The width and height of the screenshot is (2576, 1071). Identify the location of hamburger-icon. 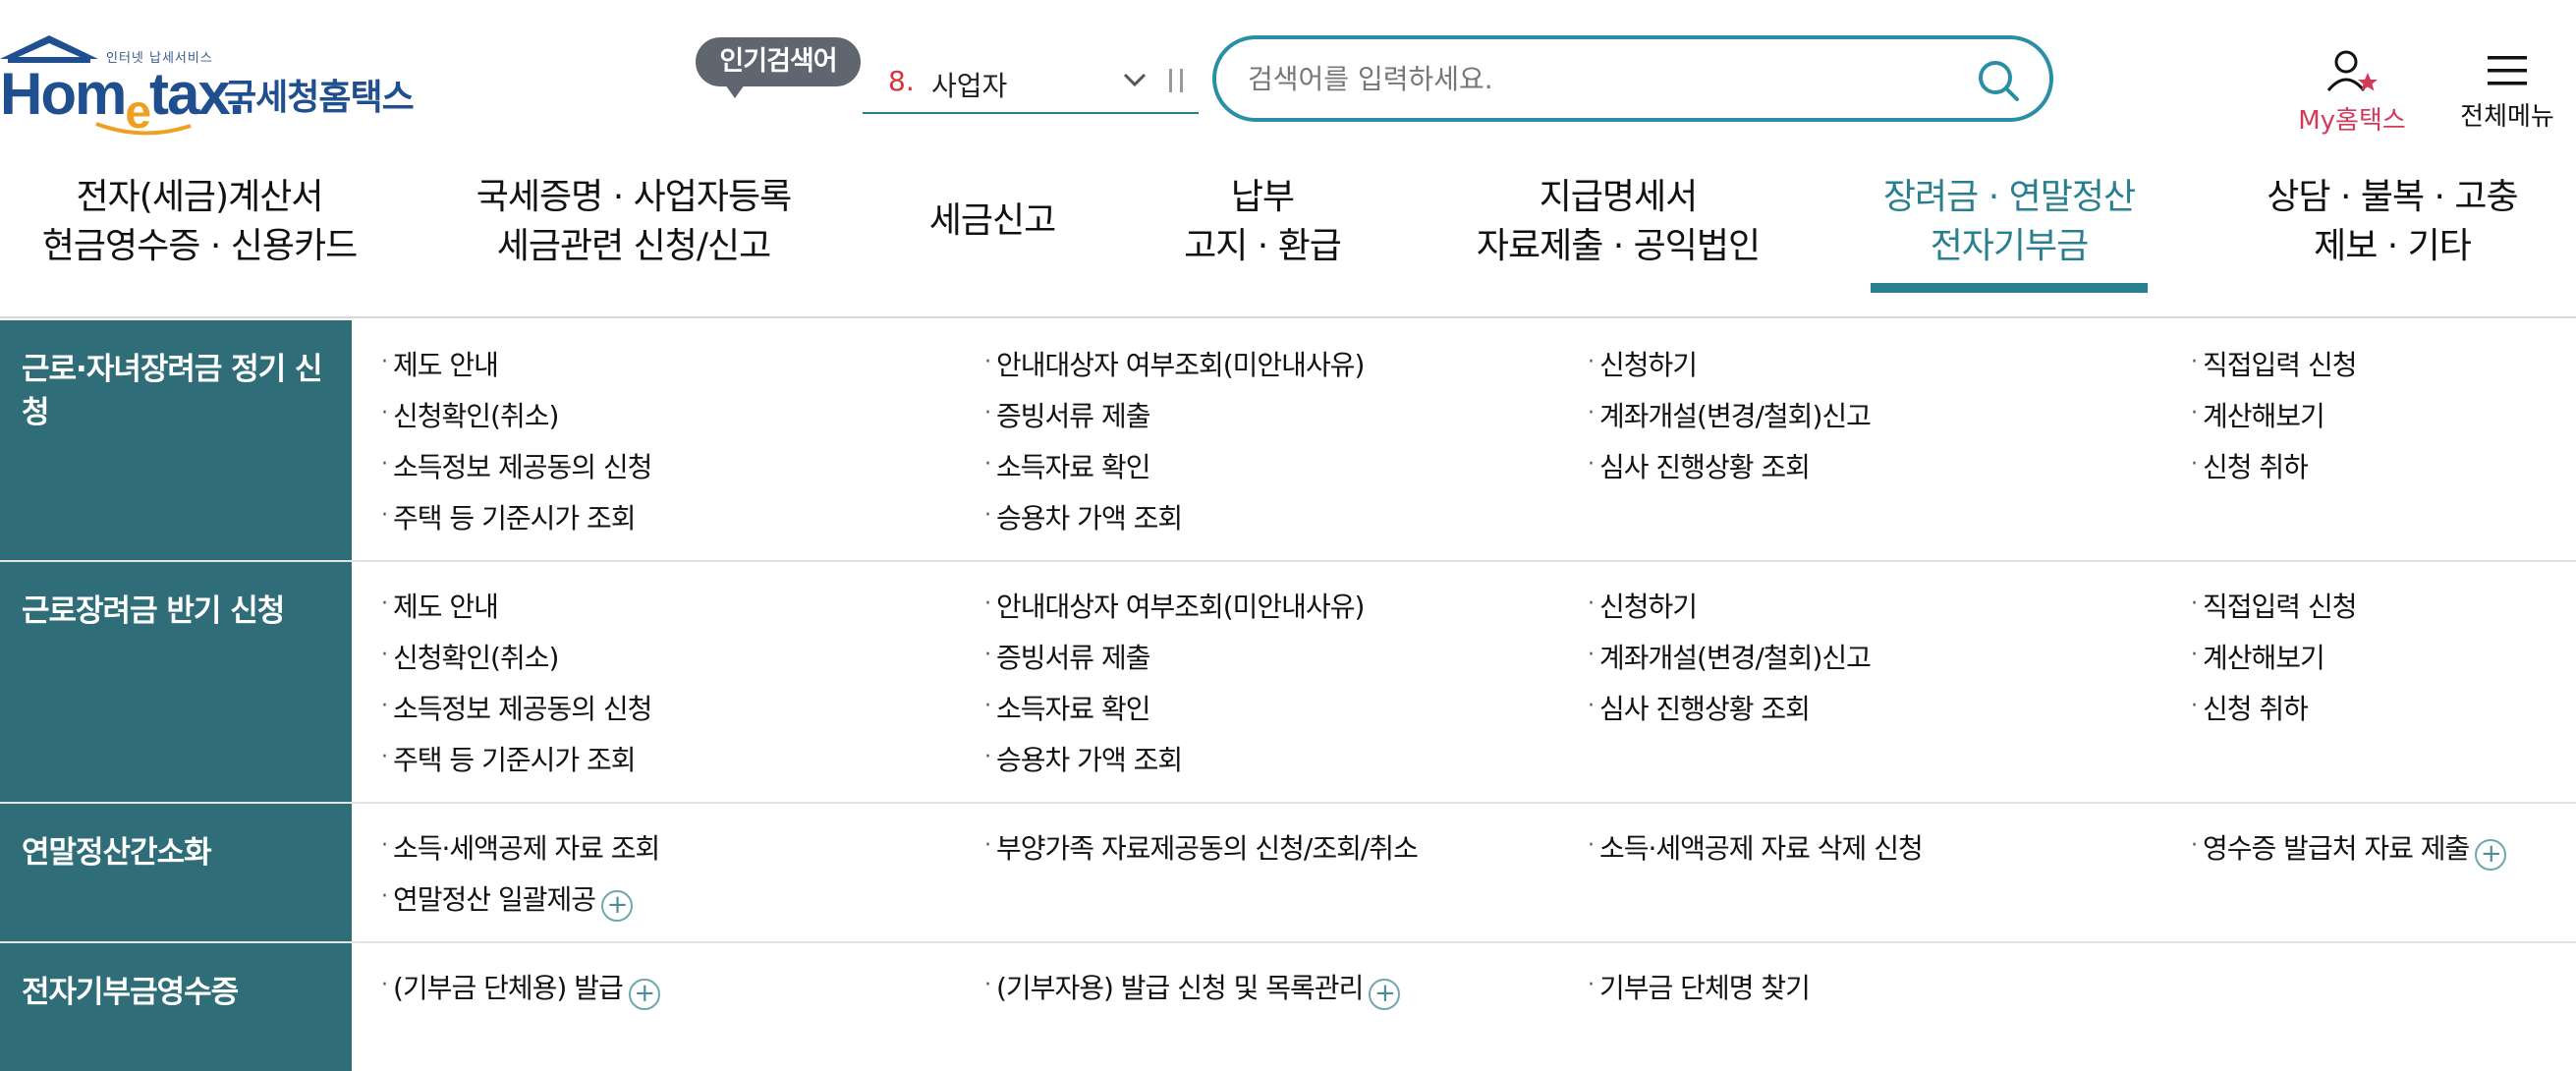
(2507, 70).